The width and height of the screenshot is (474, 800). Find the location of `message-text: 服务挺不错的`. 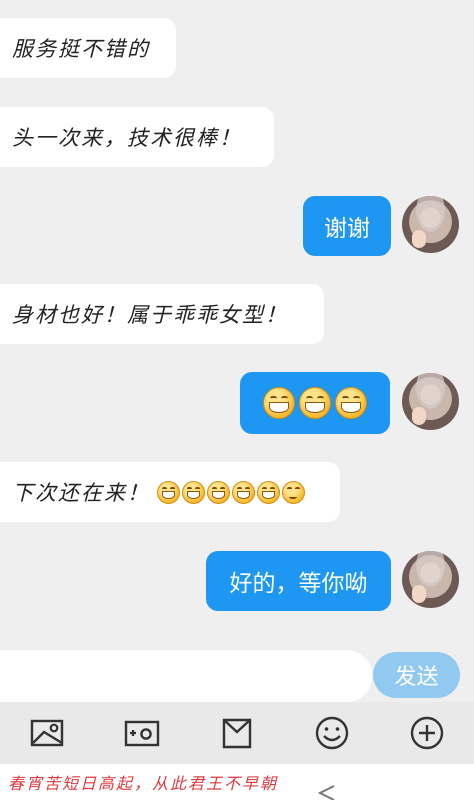

message-text: 服务挺不错的 is located at coordinates (81, 49).